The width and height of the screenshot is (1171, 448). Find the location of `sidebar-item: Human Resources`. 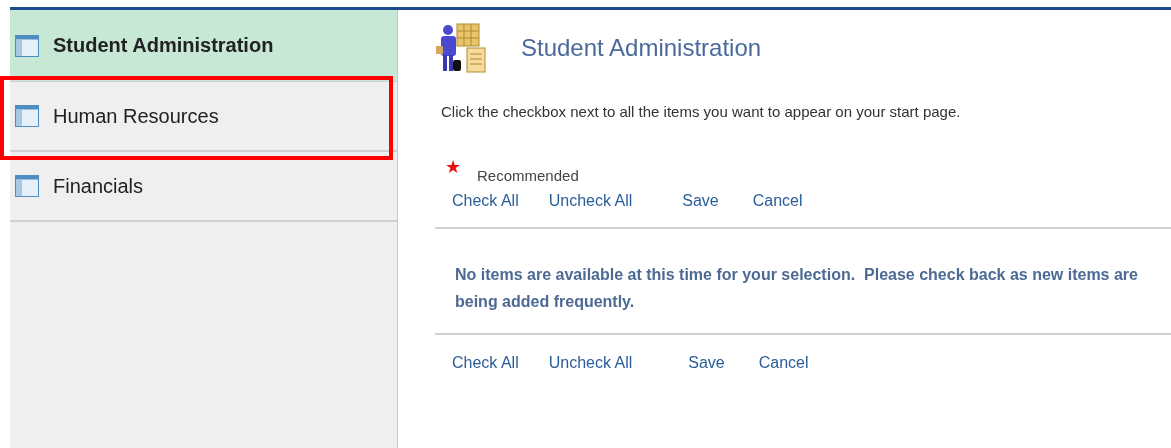

sidebar-item: Human Resources is located at coordinates (203, 117).